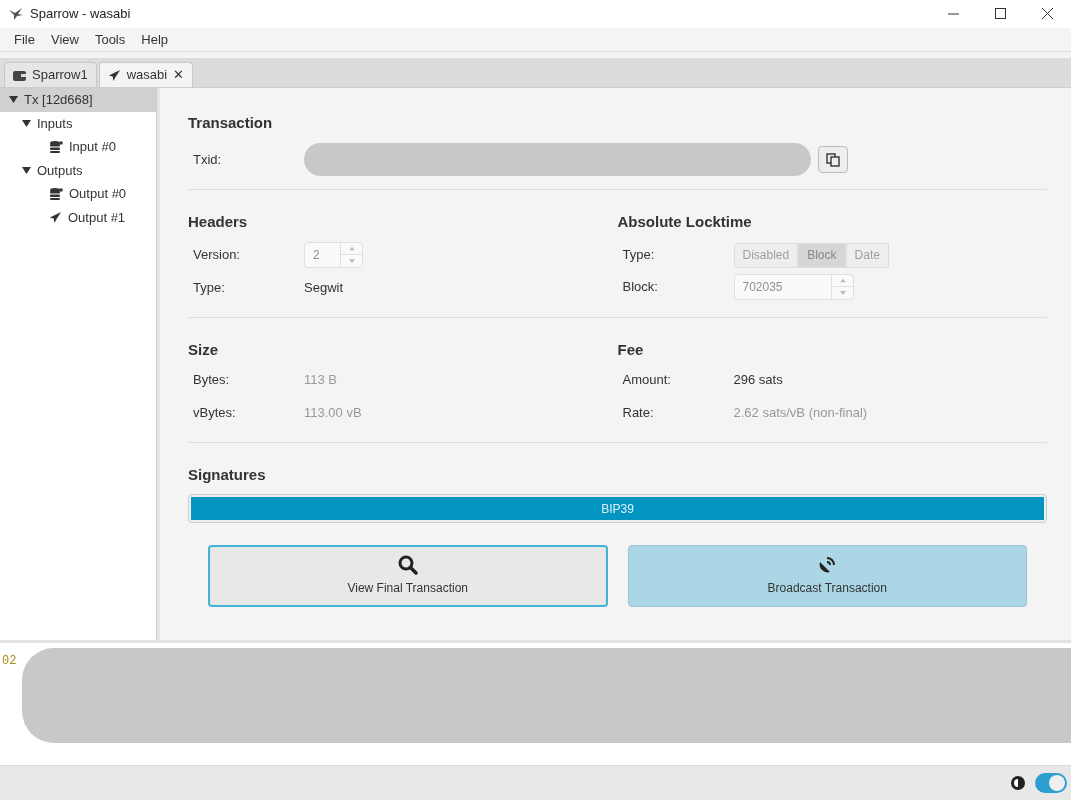 The width and height of the screenshot is (1071, 800). What do you see at coordinates (16, 14) in the screenshot?
I see `bird-icon` at bounding box center [16, 14].